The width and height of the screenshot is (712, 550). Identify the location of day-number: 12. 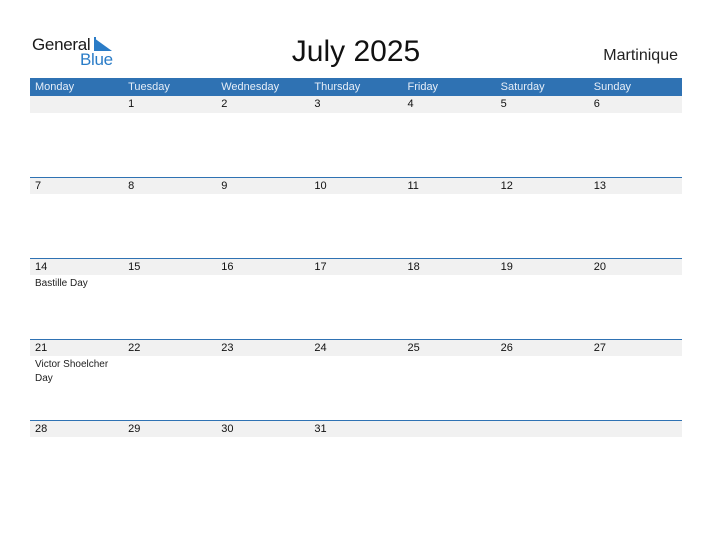
(506, 186).